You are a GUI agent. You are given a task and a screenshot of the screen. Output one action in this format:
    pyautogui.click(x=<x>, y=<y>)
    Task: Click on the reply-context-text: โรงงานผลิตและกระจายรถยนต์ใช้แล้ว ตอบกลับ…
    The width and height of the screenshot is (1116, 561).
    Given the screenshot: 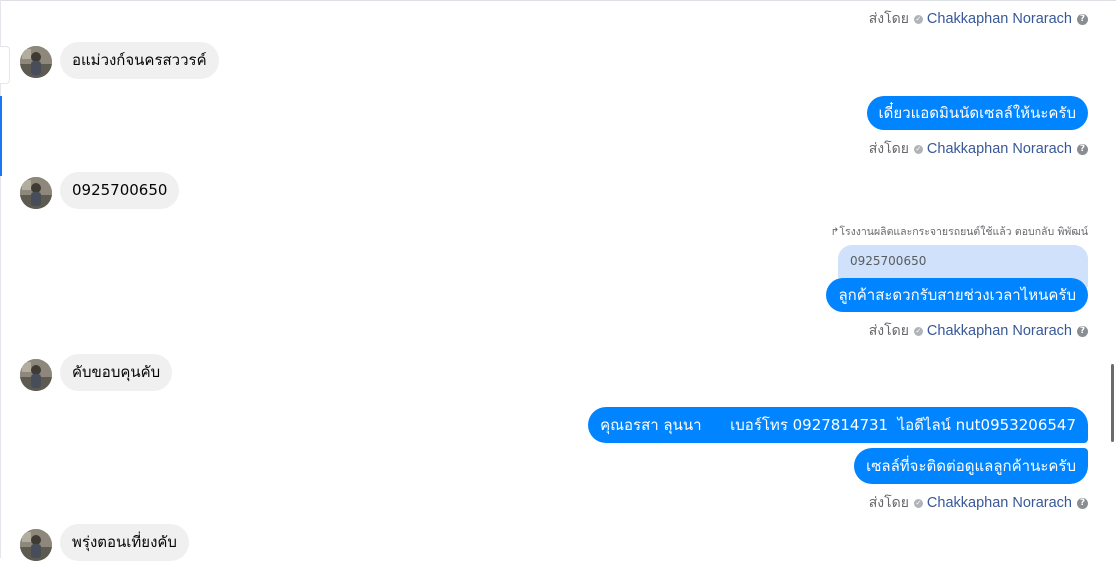 What is the action you would take?
    pyautogui.click(x=963, y=232)
    